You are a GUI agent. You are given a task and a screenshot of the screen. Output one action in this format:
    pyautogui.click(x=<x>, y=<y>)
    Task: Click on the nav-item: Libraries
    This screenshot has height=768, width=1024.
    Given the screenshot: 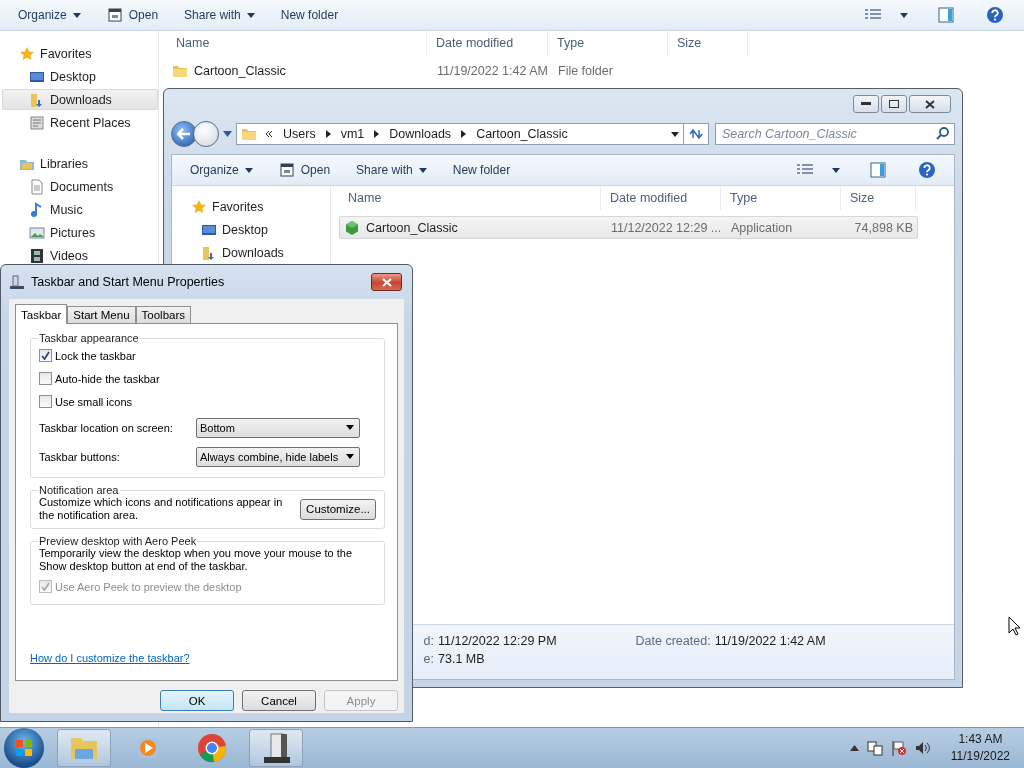 What is the action you would take?
    pyautogui.click(x=80, y=163)
    